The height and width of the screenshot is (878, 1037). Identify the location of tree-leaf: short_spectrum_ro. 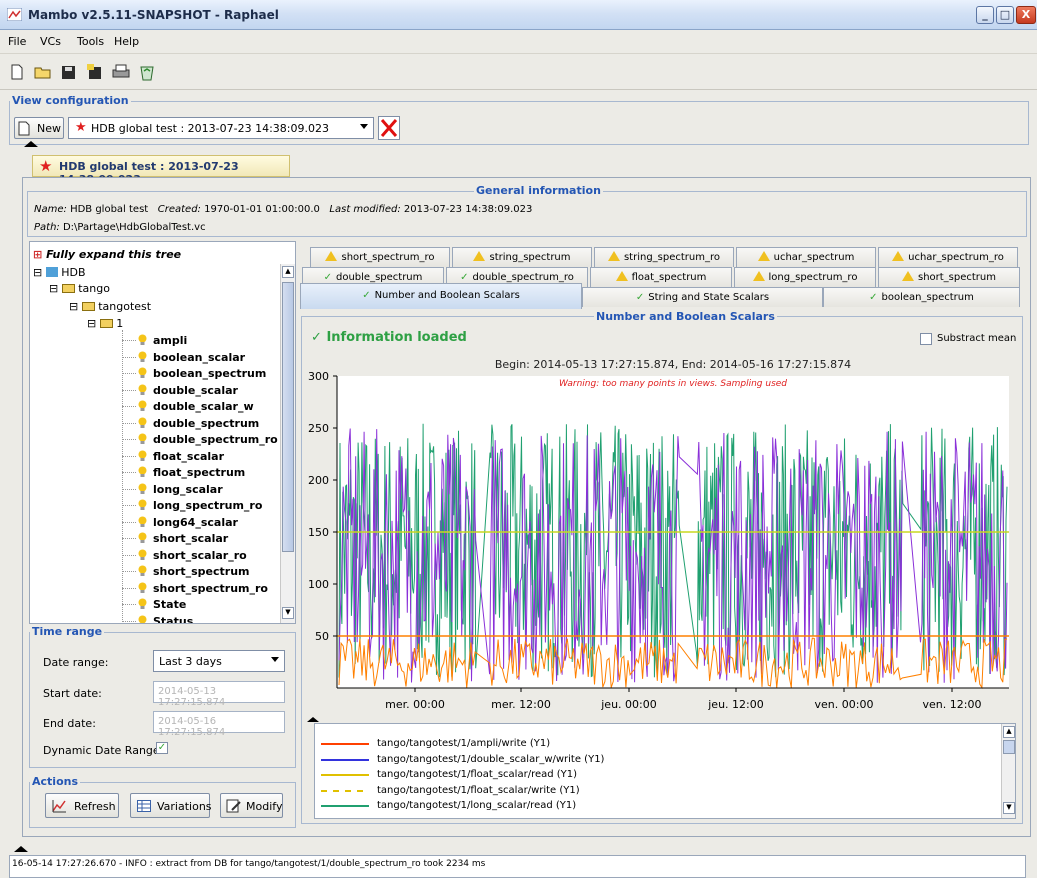
(195, 588).